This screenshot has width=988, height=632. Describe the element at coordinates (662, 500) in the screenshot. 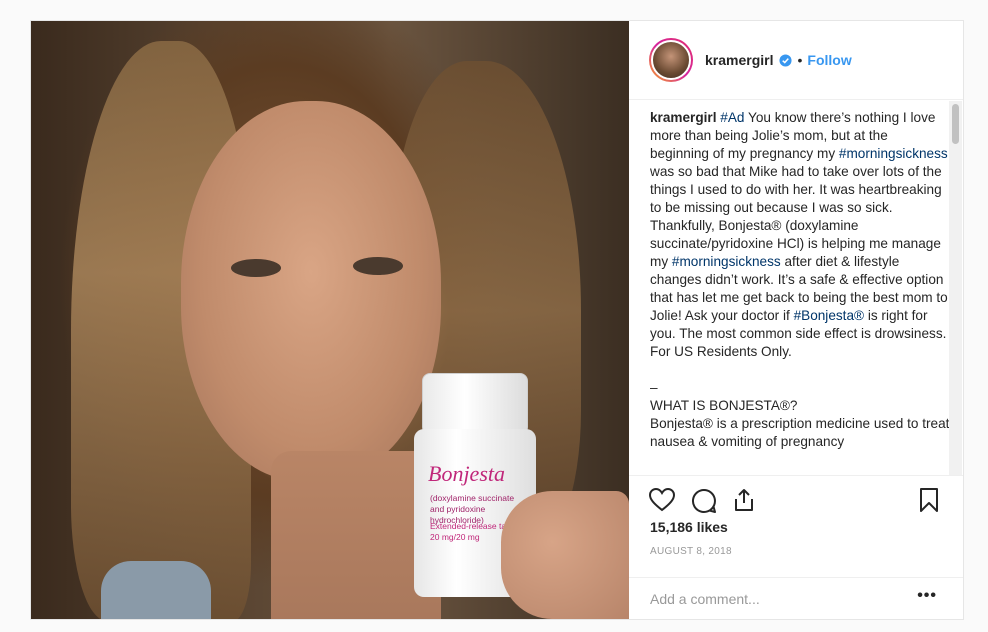

I see `heart-icon` at that location.